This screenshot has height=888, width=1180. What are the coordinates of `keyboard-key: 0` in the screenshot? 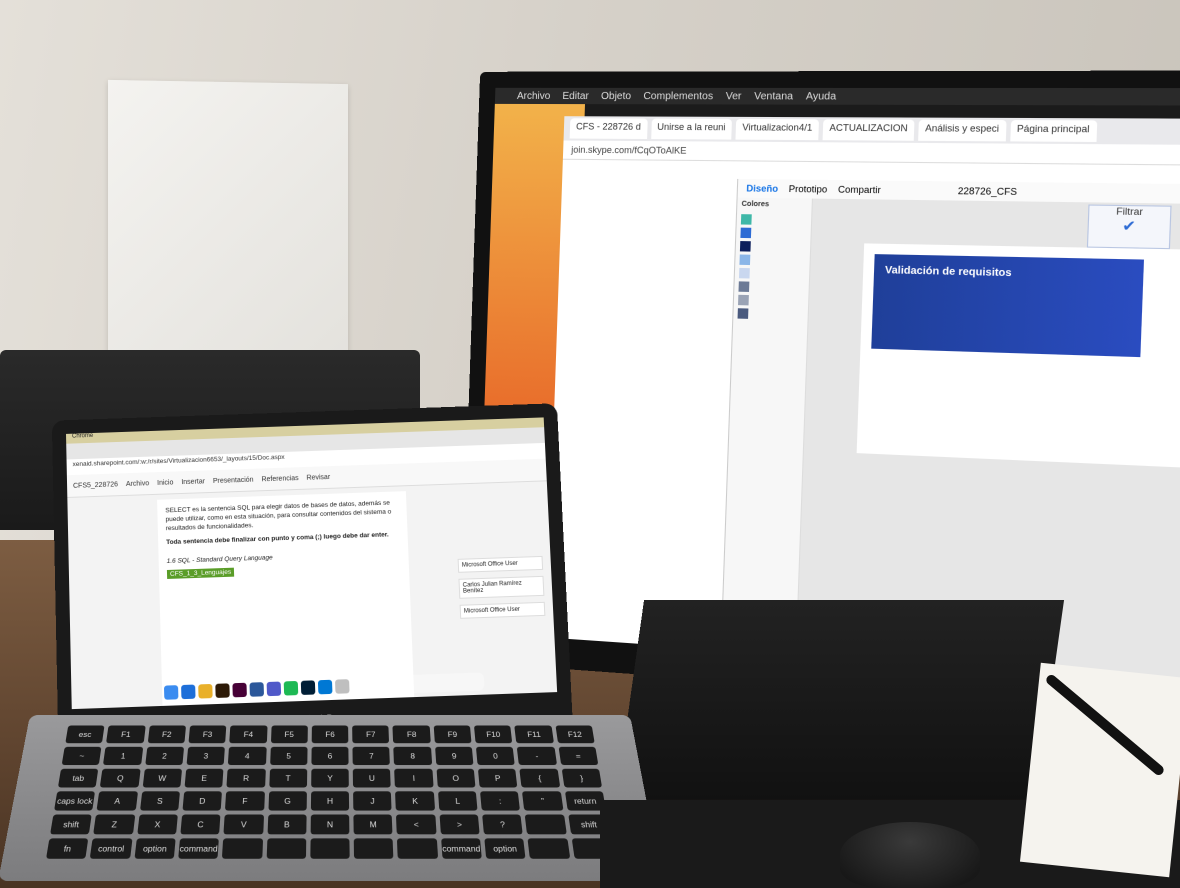 It's located at (495, 756).